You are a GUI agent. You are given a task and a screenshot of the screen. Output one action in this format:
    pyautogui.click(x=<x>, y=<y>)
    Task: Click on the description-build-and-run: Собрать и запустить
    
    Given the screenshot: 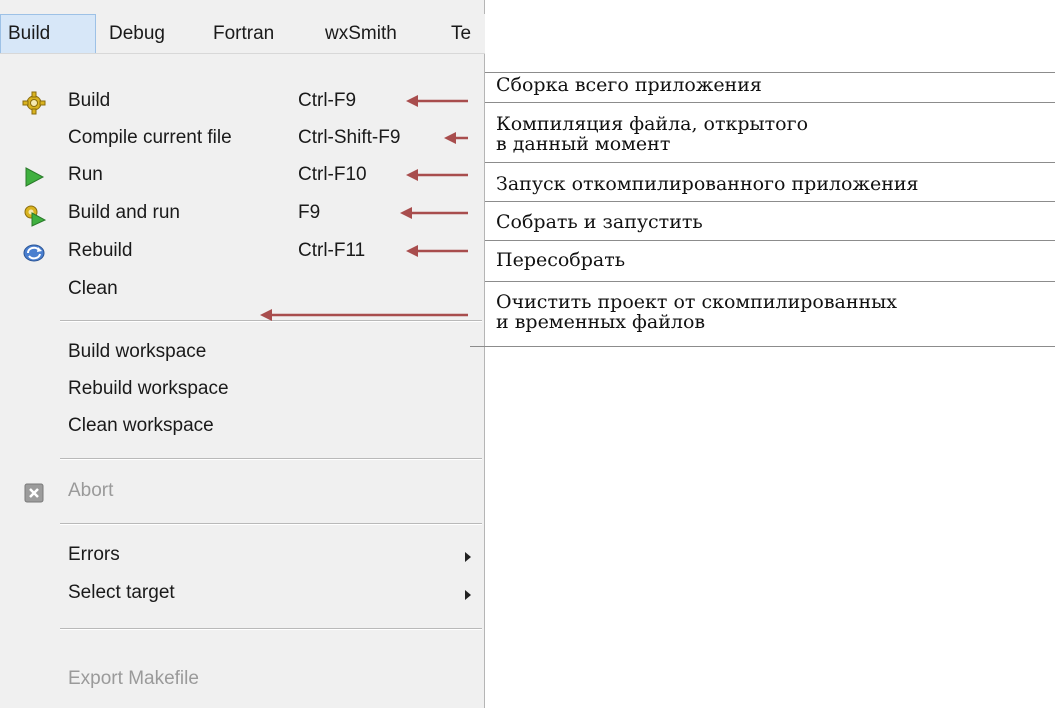 What is the action you would take?
    pyautogui.click(x=599, y=222)
    